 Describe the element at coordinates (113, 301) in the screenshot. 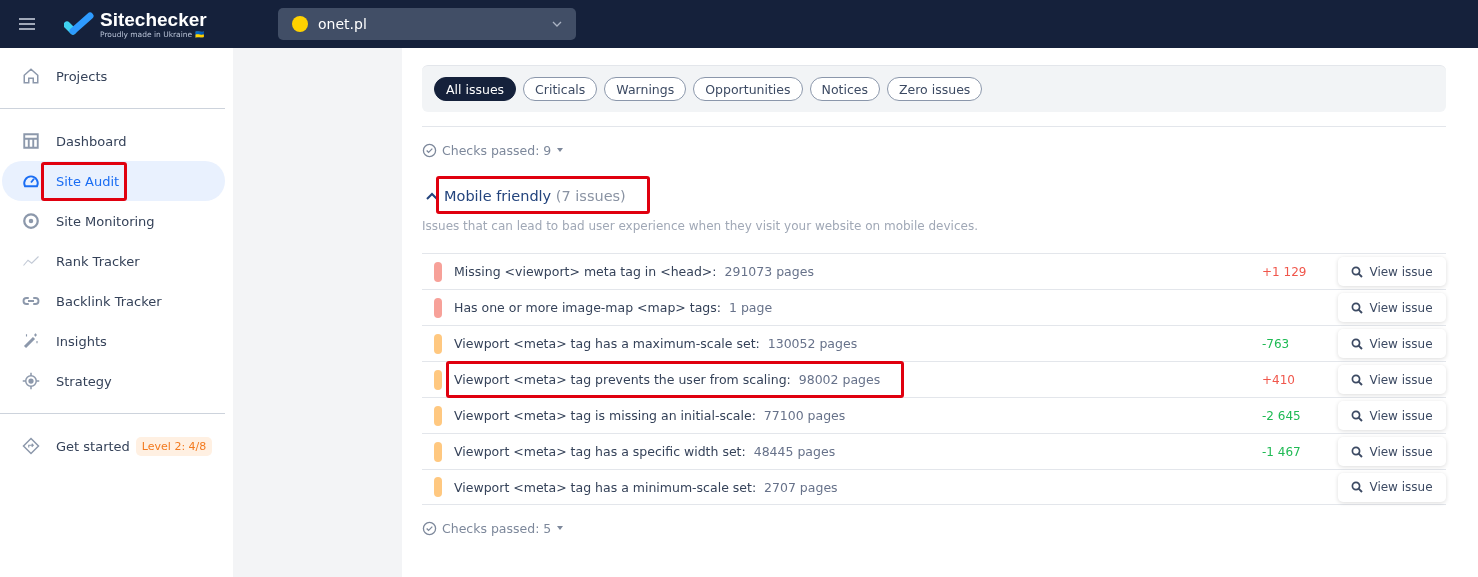

I see `sidebar-item: Backlink Tracker` at that location.